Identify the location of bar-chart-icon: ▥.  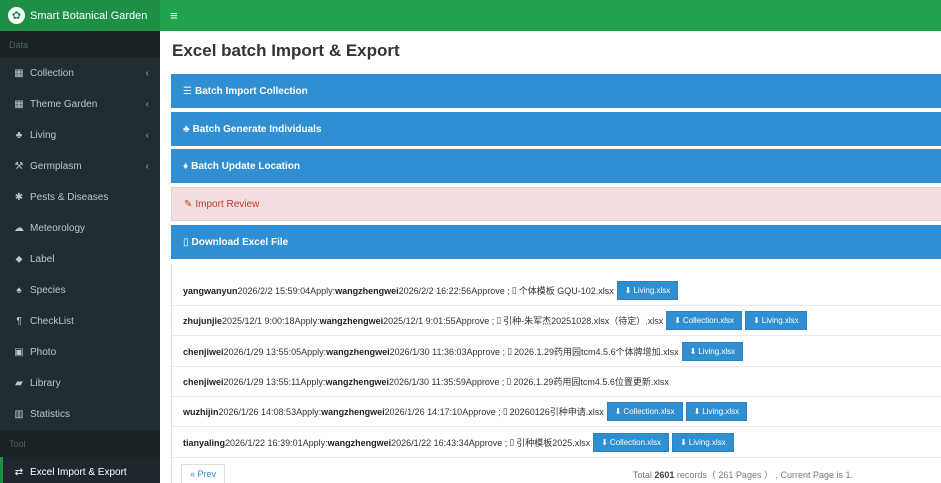
(19, 414).